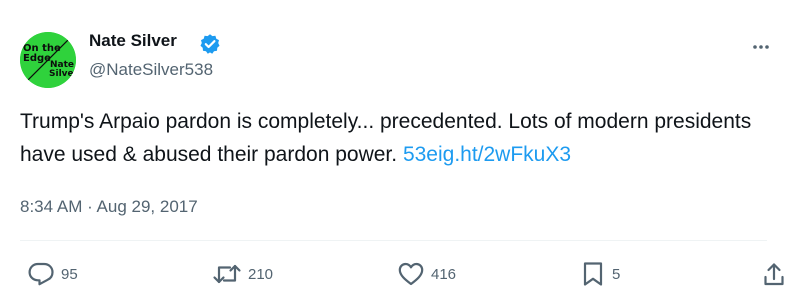  Describe the element at coordinates (41, 274) in the screenshot. I see `reply-icon` at that location.